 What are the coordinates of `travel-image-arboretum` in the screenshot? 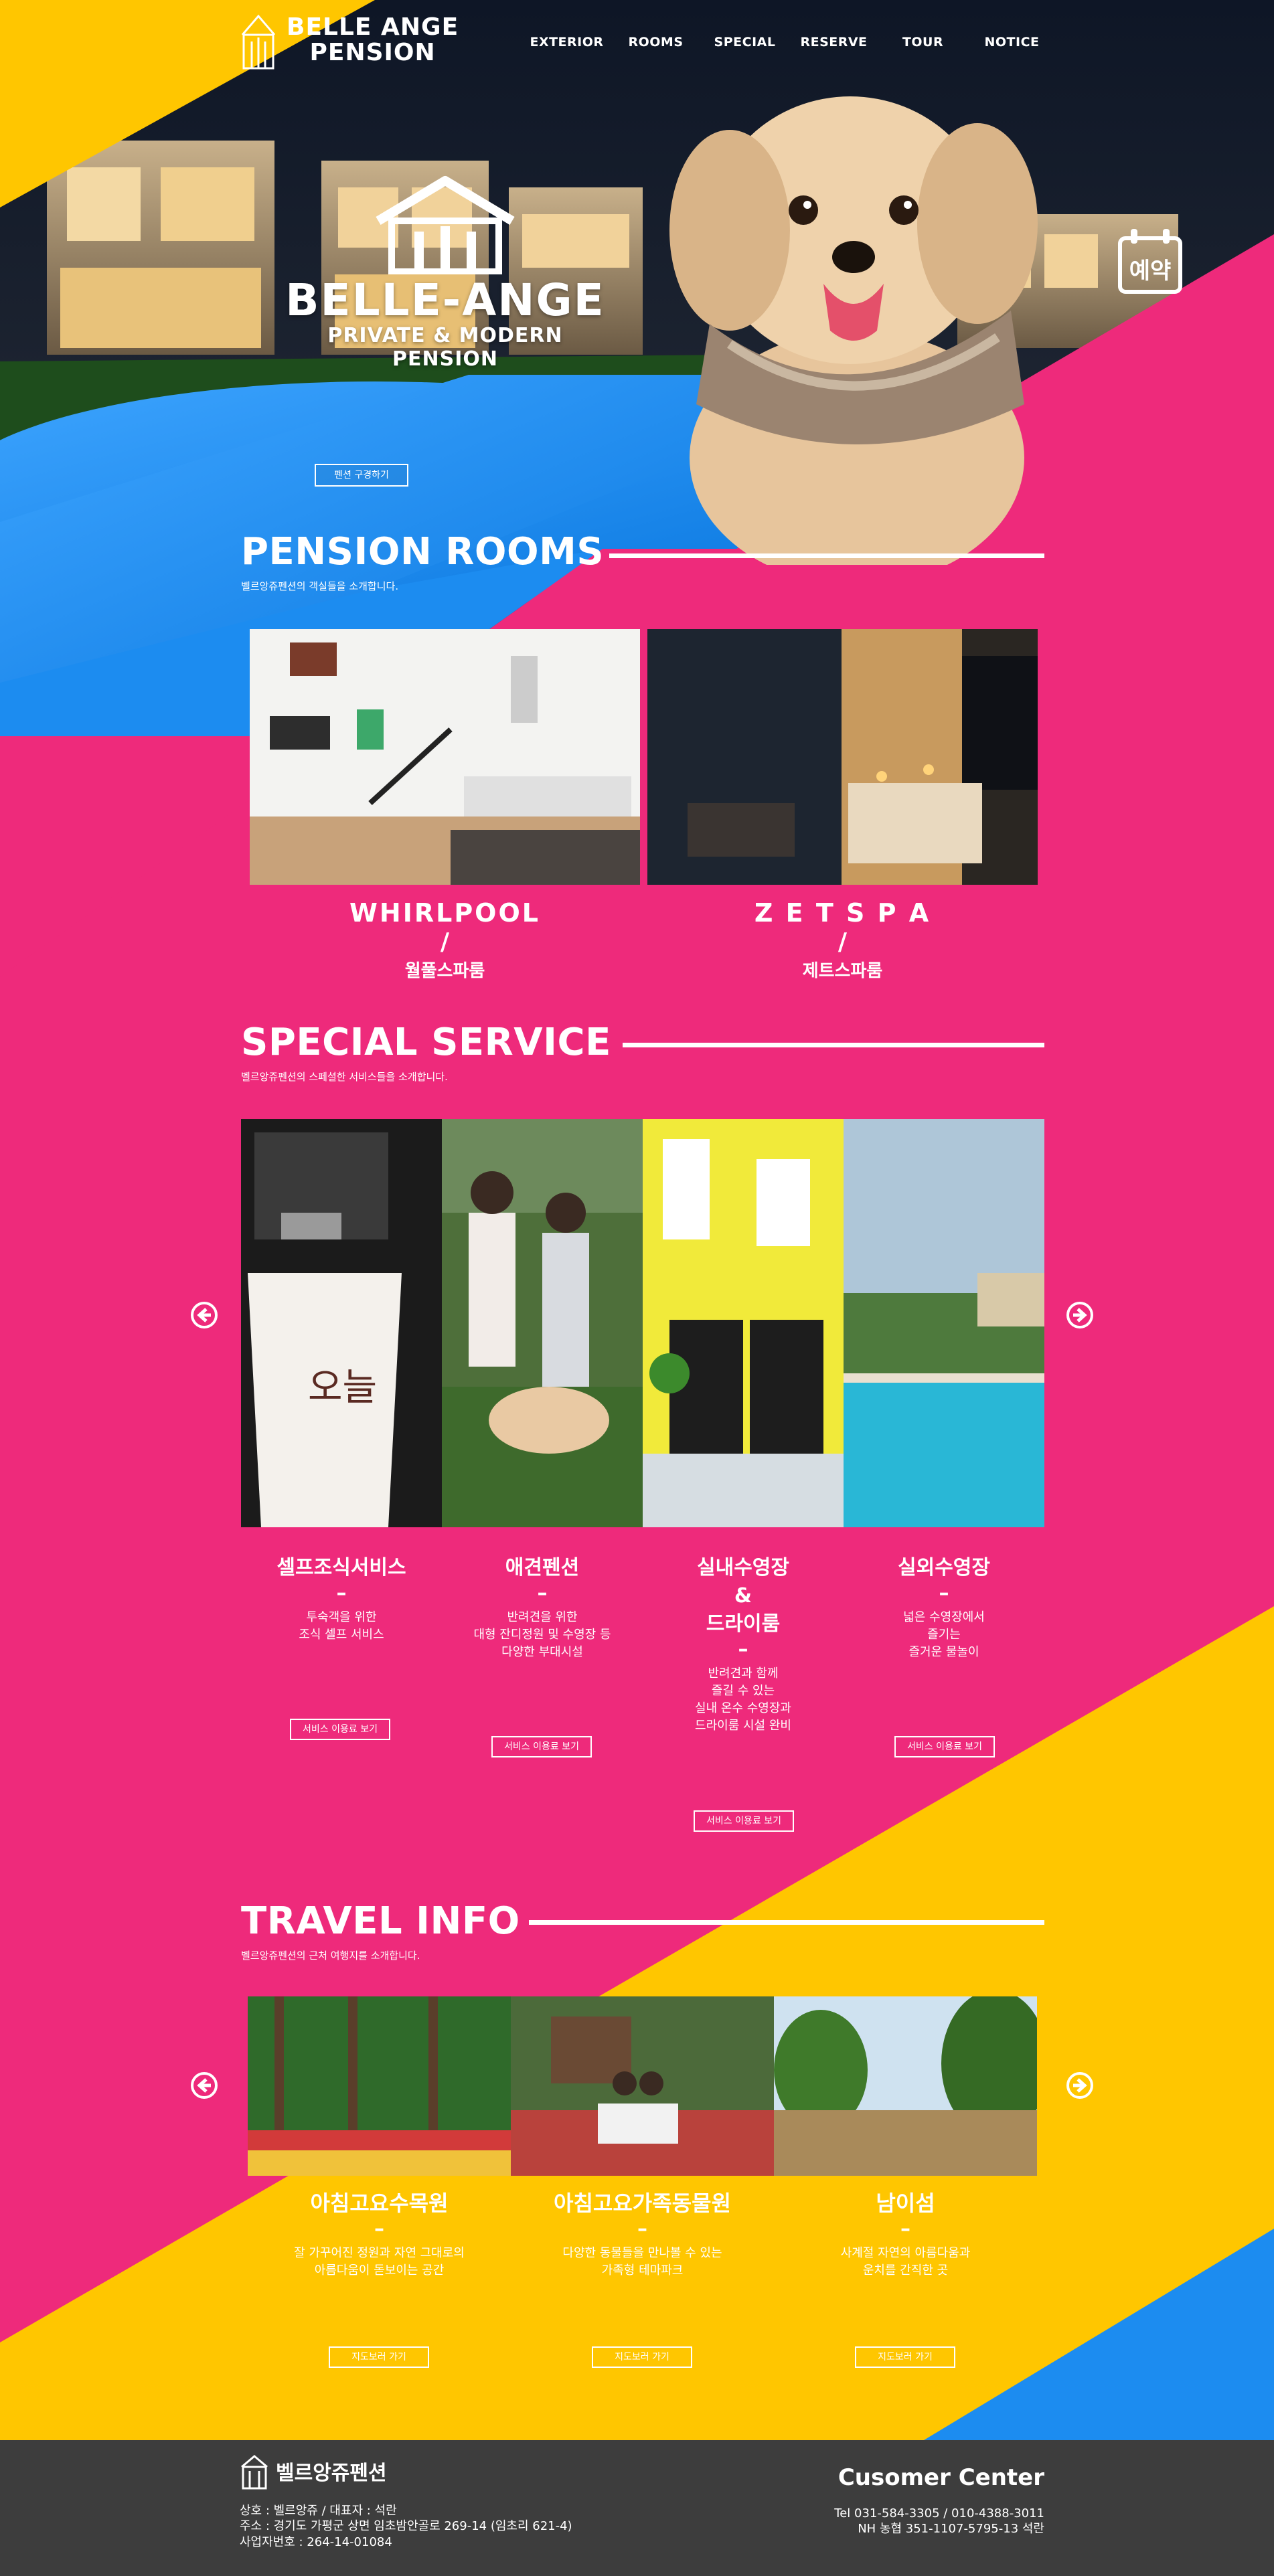 It's located at (379, 2086).